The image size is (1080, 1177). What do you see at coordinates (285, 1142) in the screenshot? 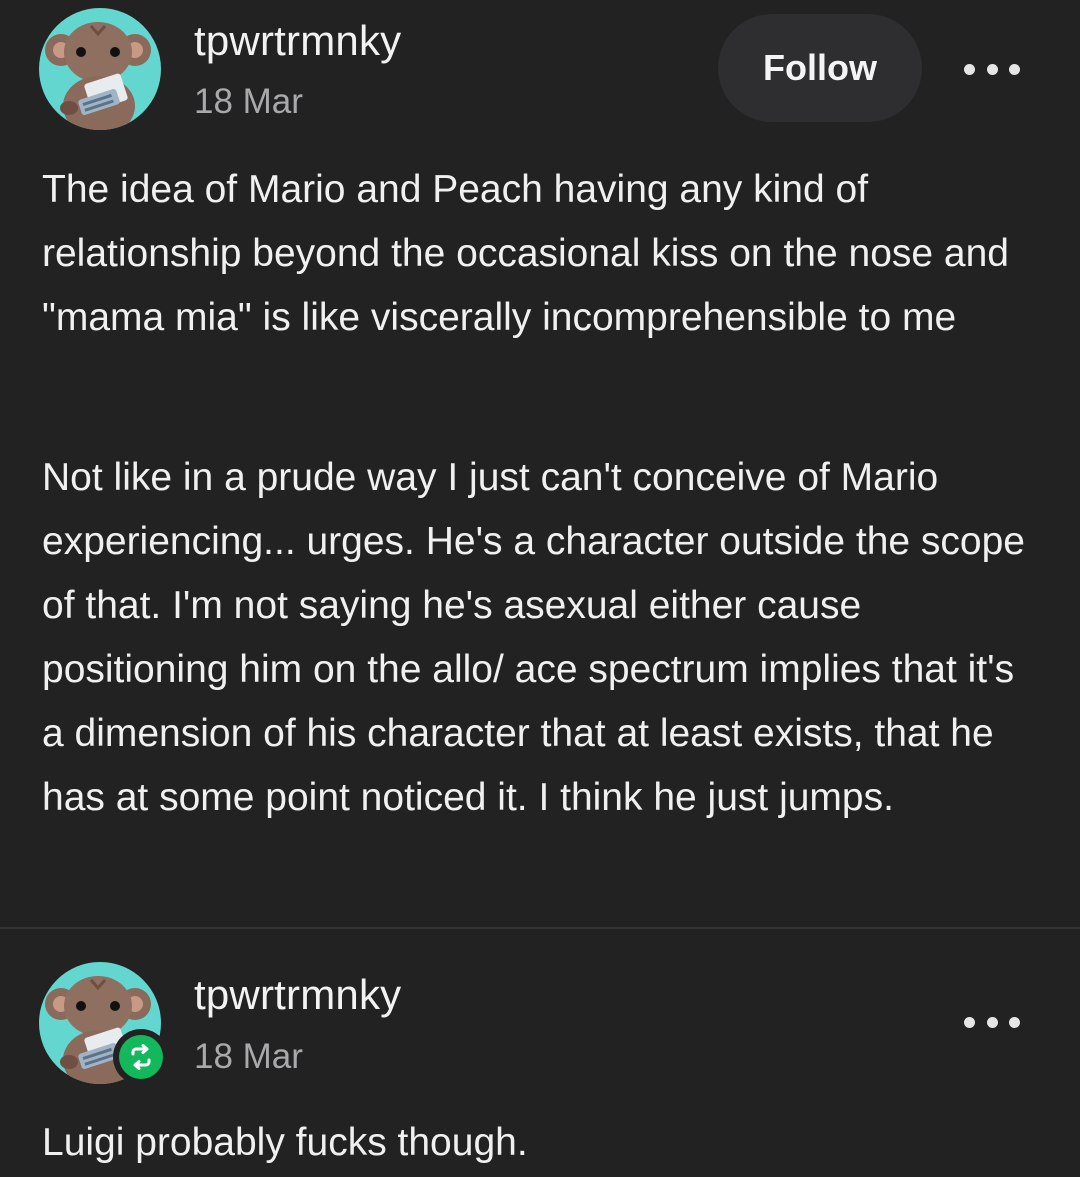
I see `post-paragraph: Luigi probably fucks though.` at bounding box center [285, 1142].